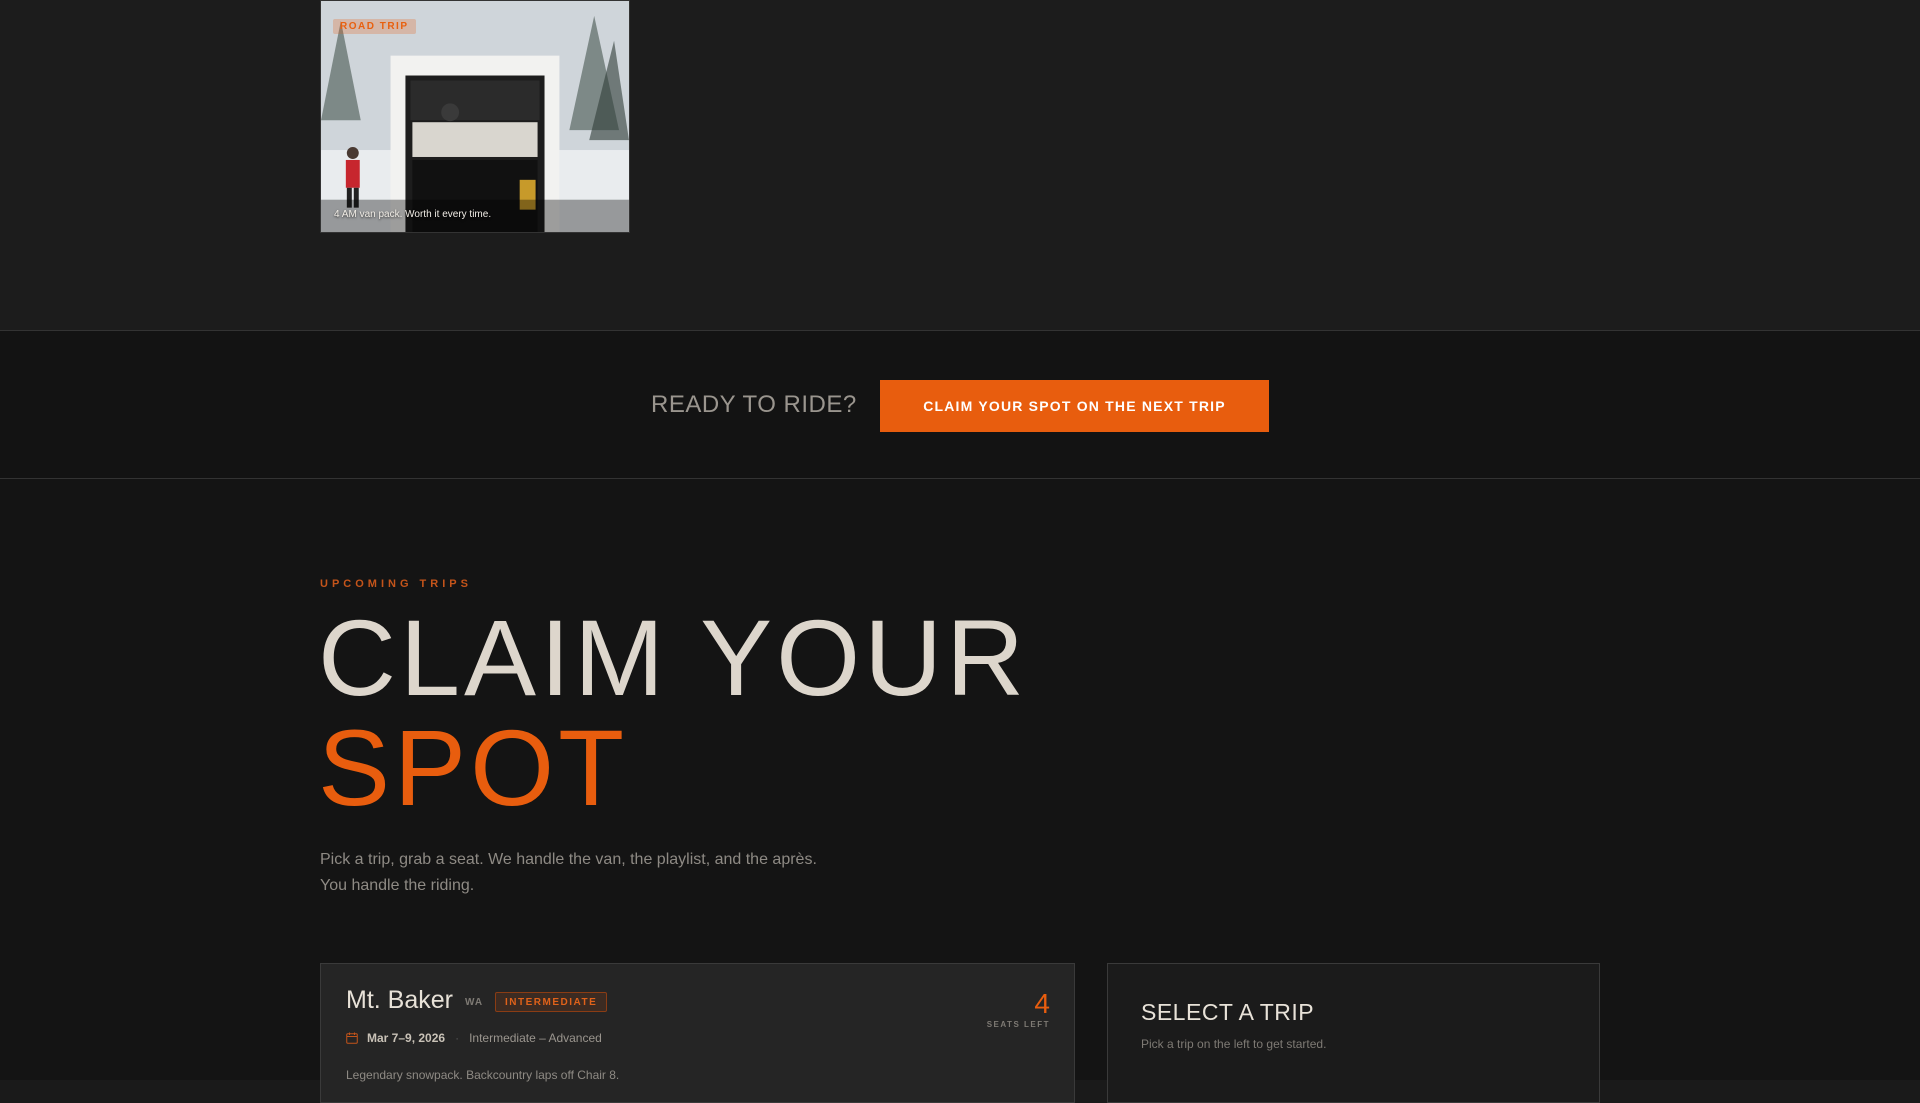 This screenshot has width=1920, height=1103. What do you see at coordinates (406, 1038) in the screenshot?
I see `trip-dates: Mar 7–9, 2026` at bounding box center [406, 1038].